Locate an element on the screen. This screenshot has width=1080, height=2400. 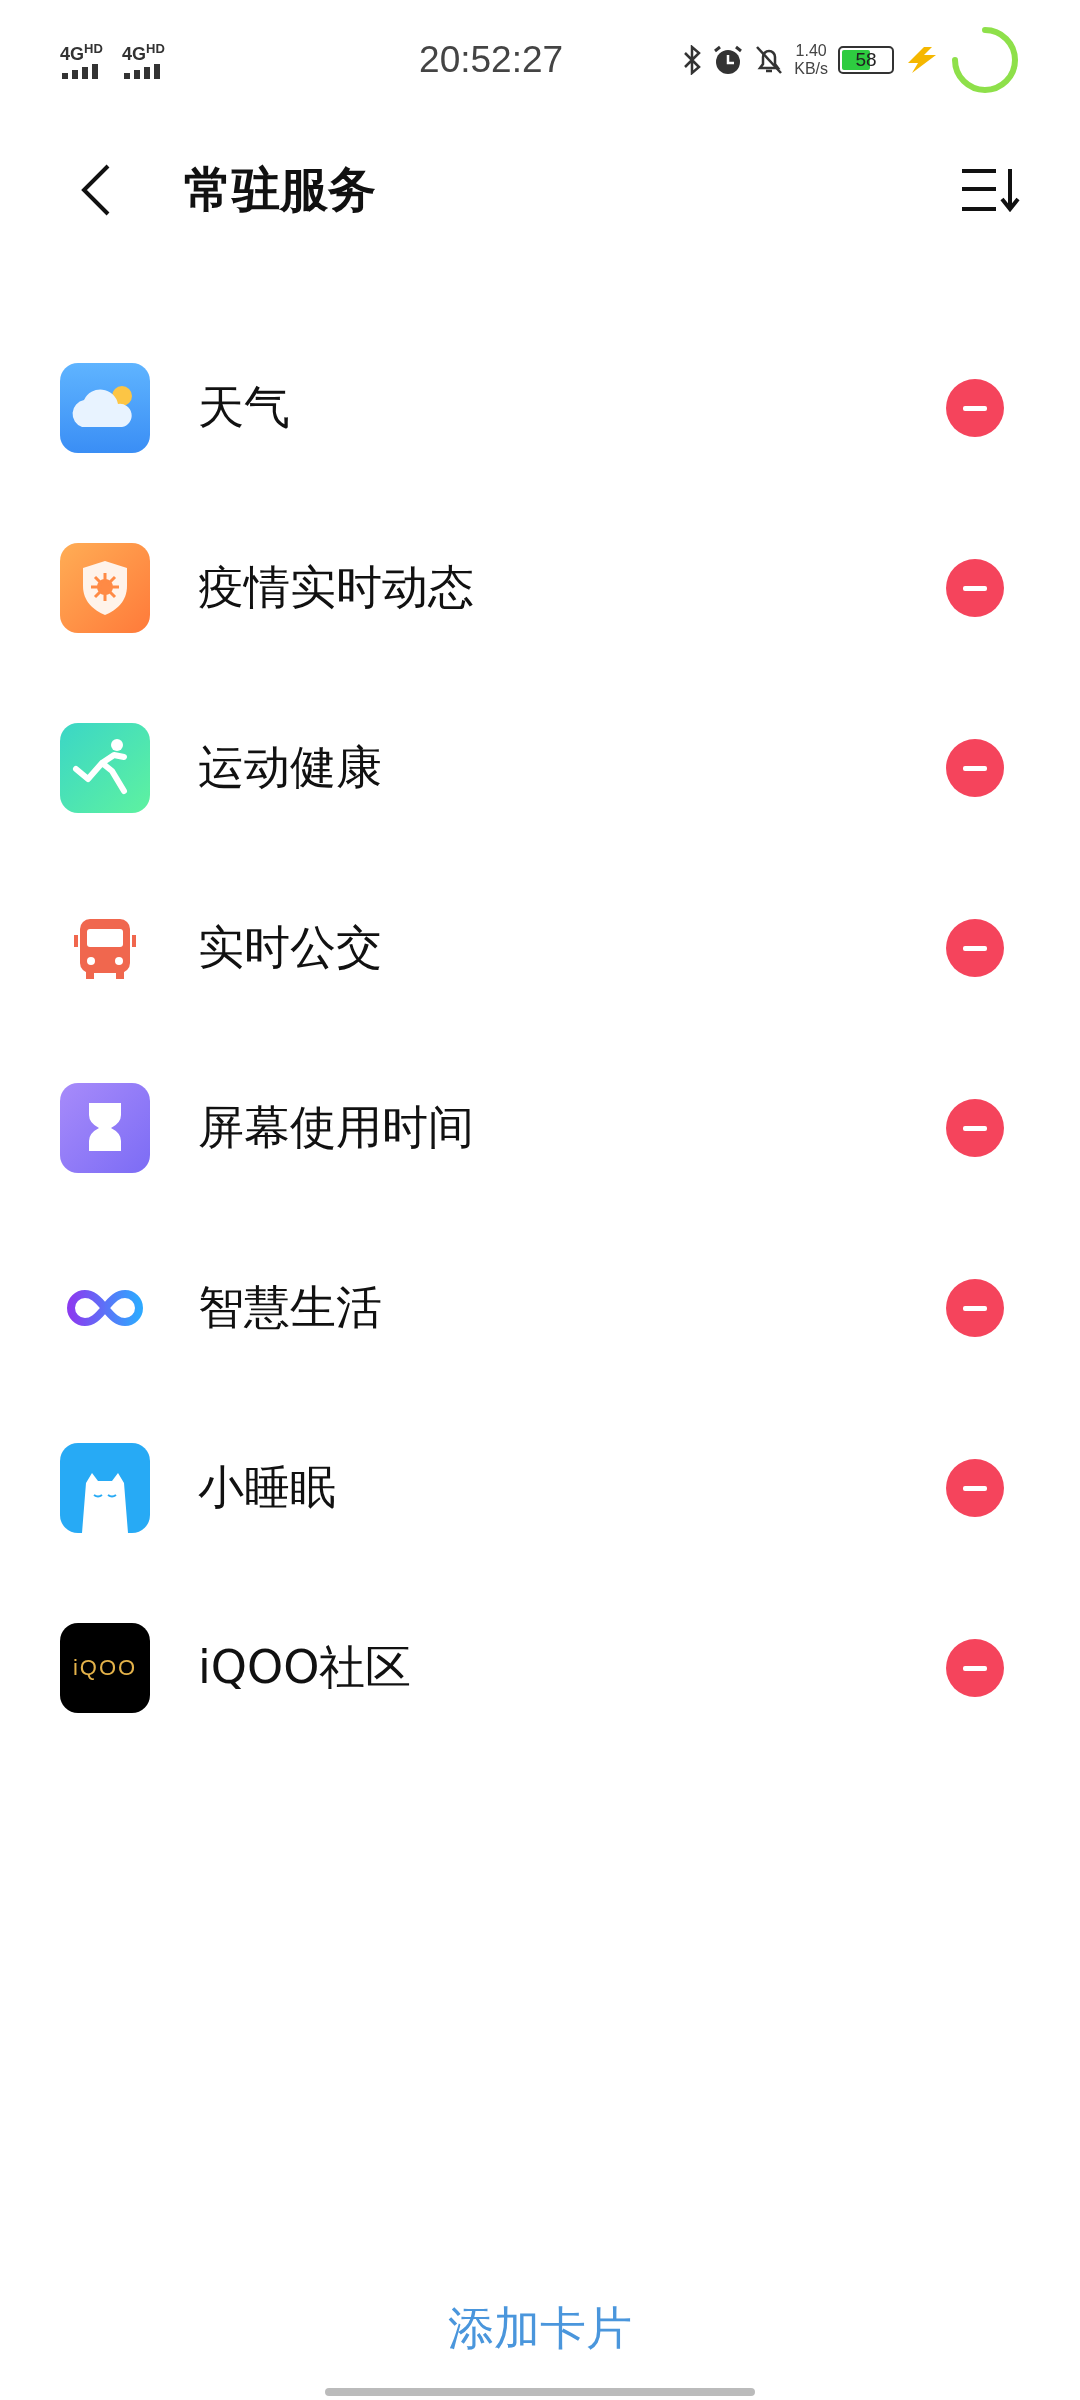
service-name: iQOO社区 is located at coordinates (305, 1667).